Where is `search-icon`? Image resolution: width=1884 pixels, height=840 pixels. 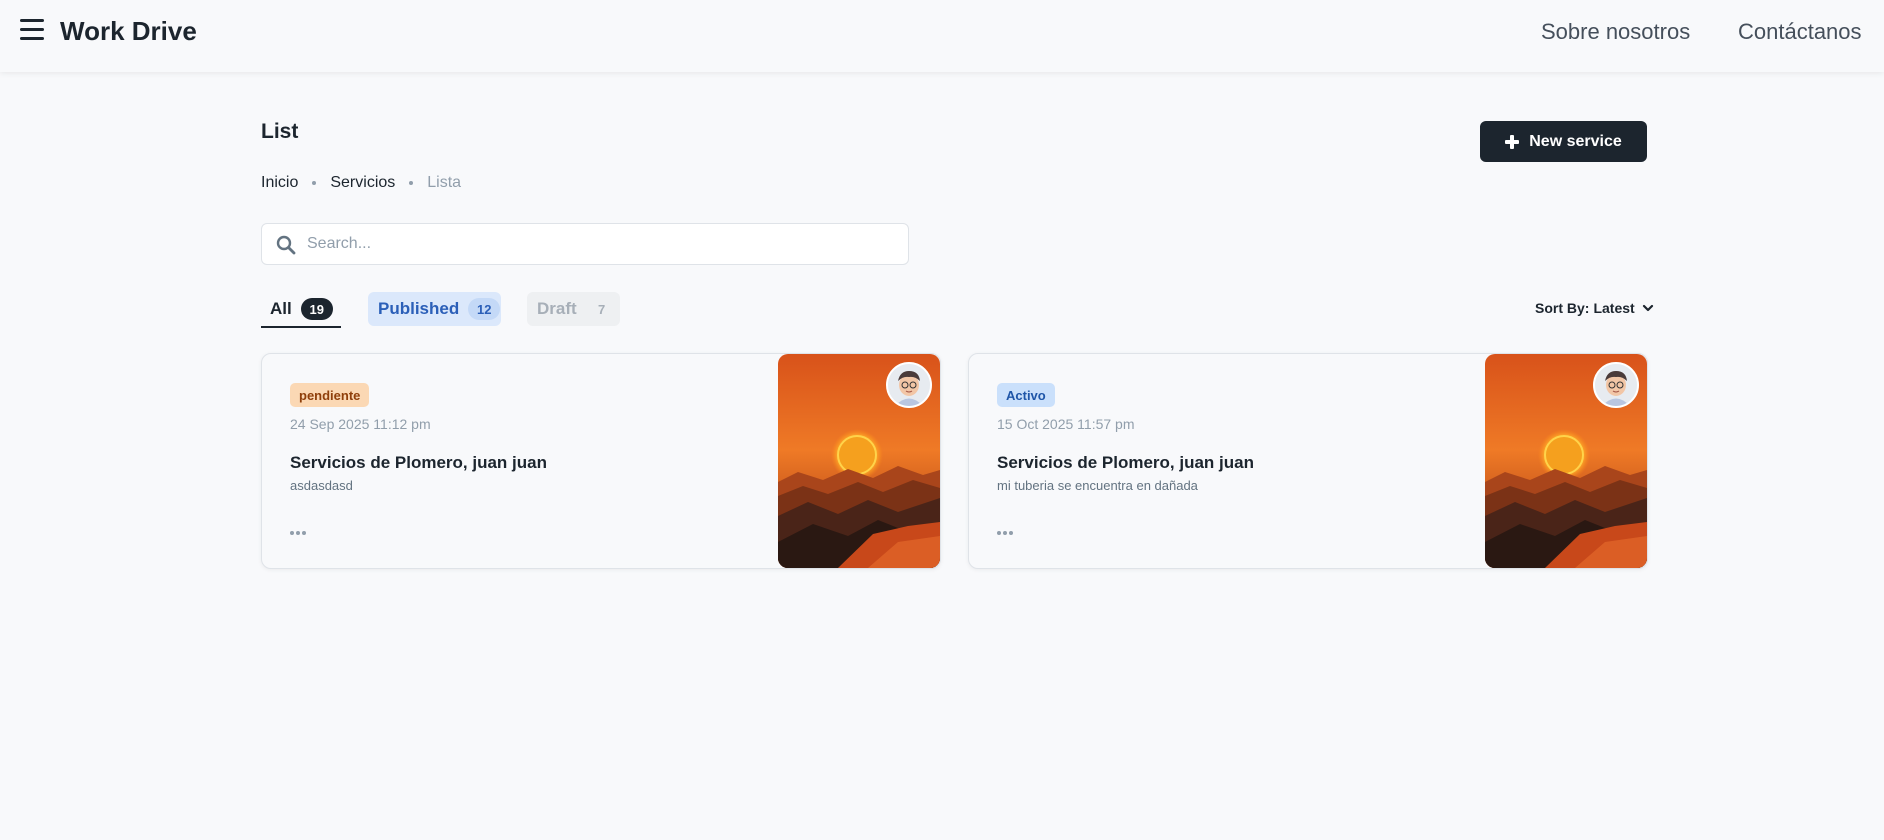 search-icon is located at coordinates (286, 245).